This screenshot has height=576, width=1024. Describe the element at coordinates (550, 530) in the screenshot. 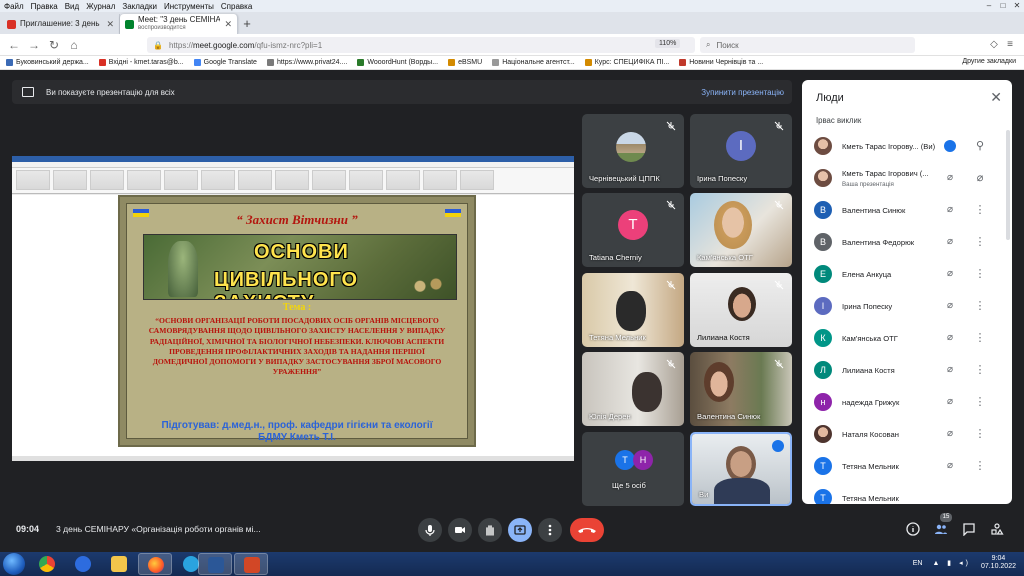

I see `more-options-button` at that location.